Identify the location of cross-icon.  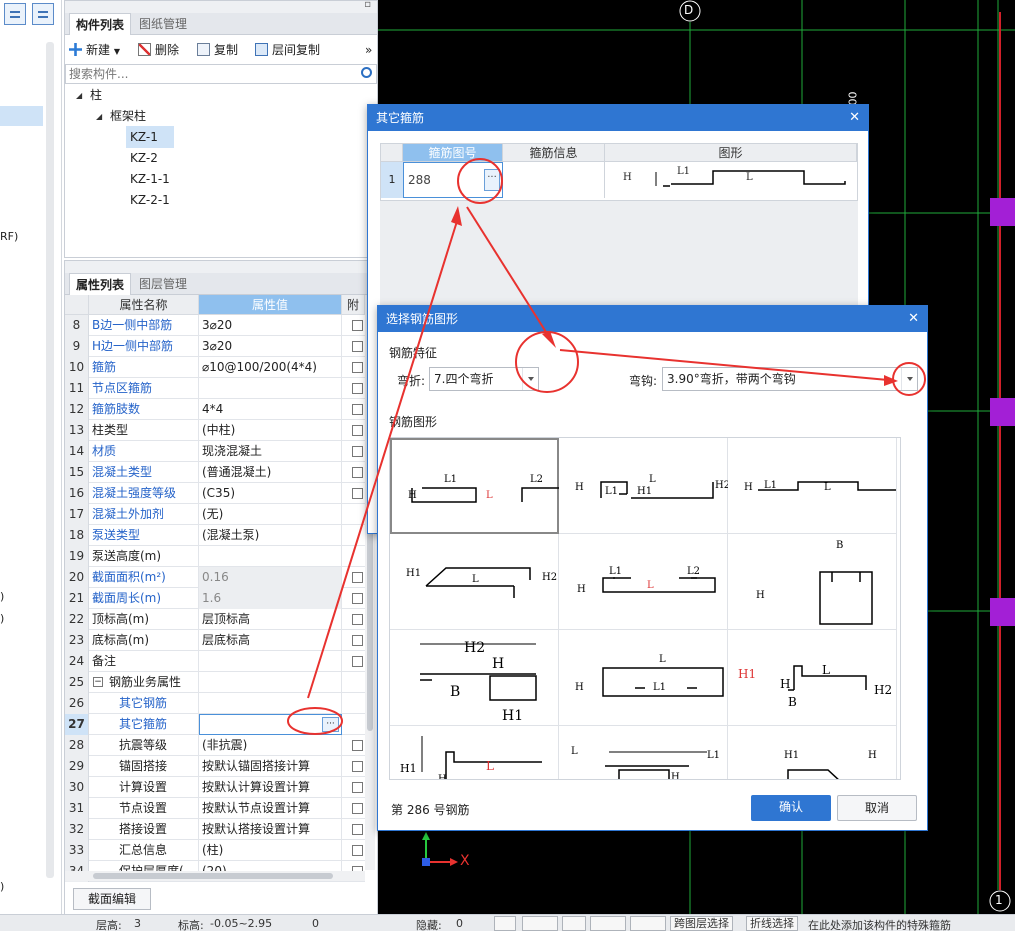
(574, 923).